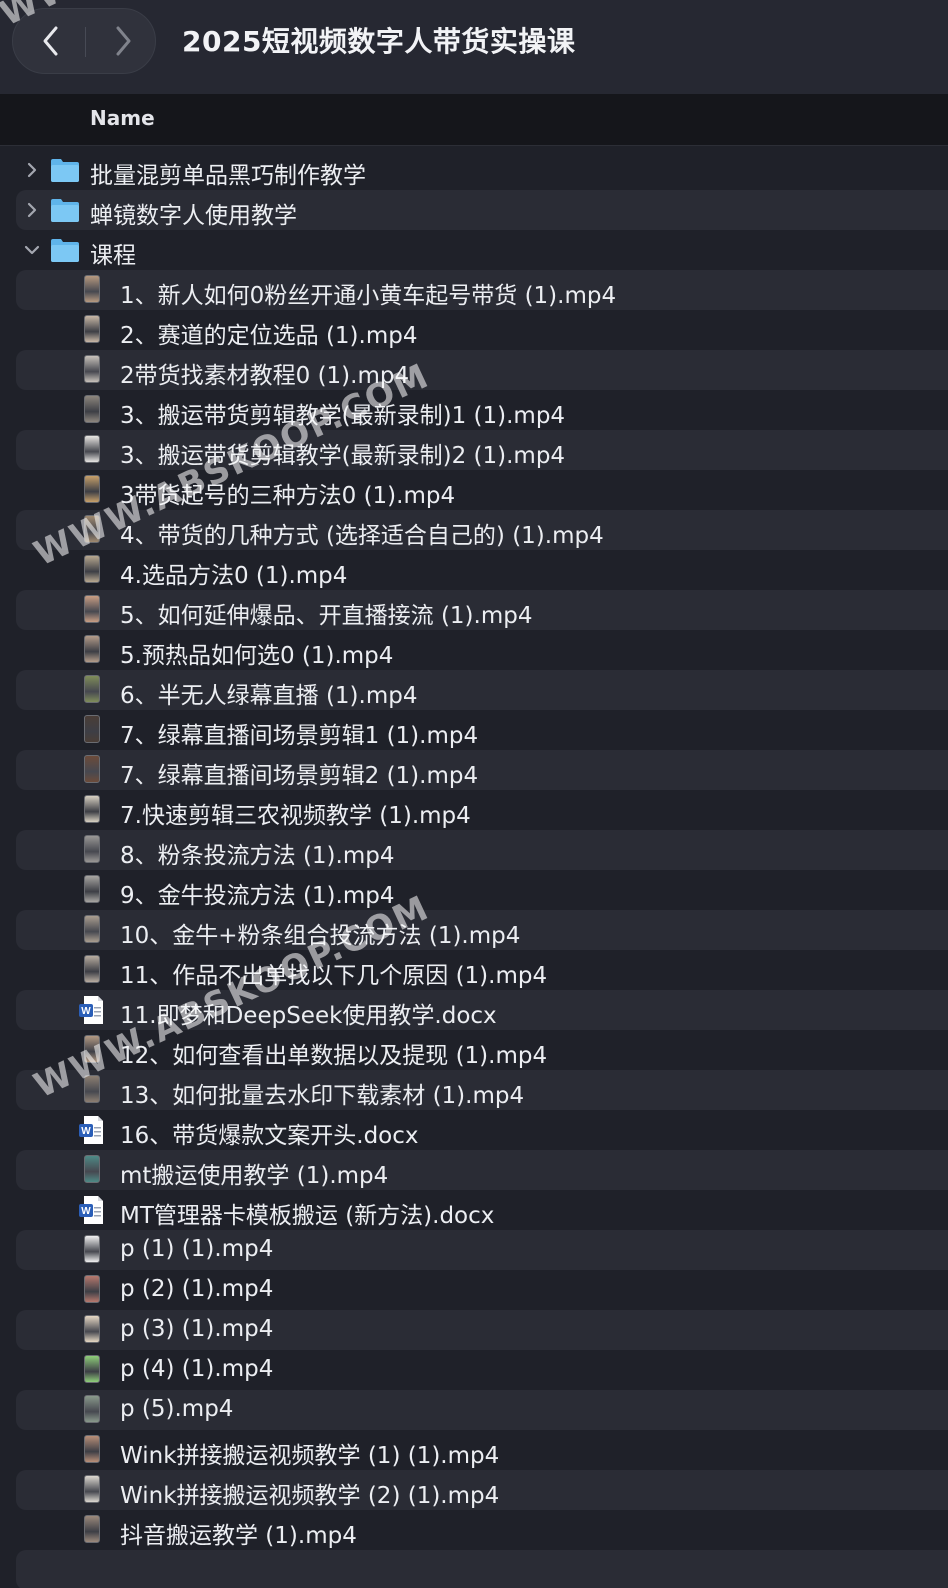  Describe the element at coordinates (32, 250) in the screenshot. I see `chevron-down-icon` at that location.